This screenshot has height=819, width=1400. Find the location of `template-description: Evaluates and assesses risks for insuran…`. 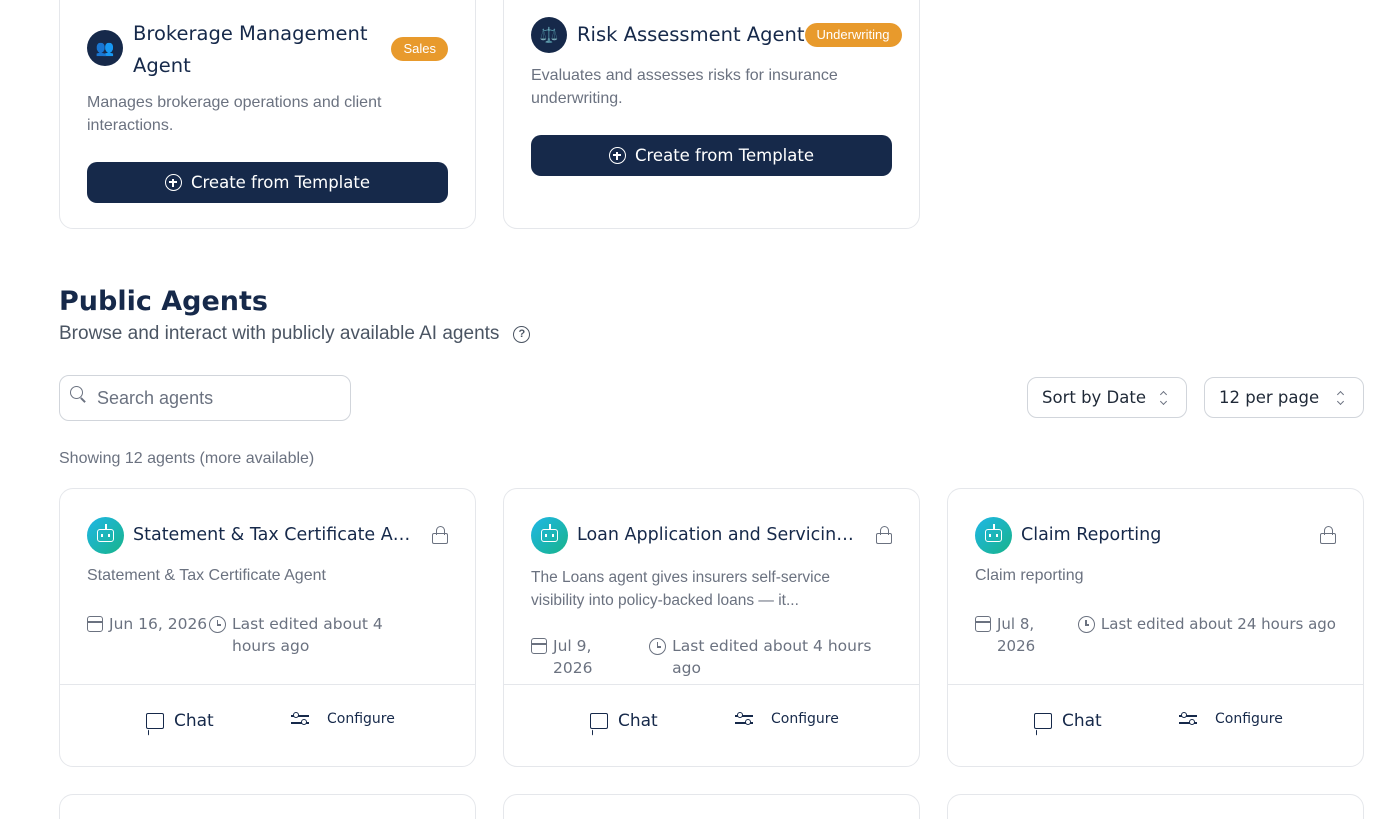

template-description: Evaluates and assesses risks for insuran… is located at coordinates (684, 87).